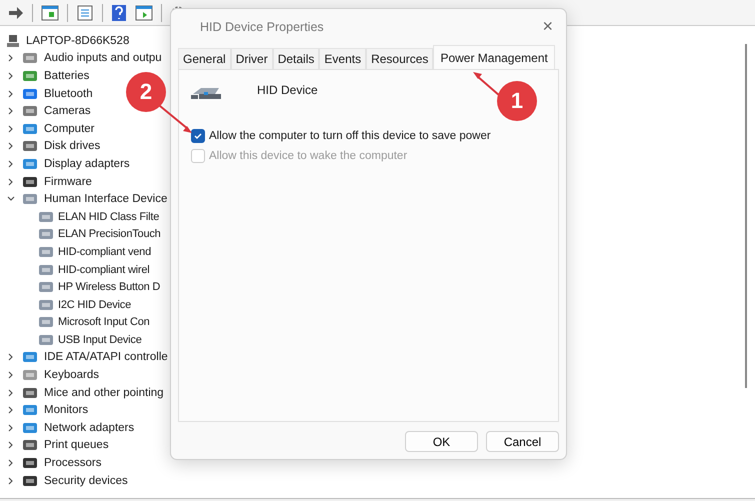 The image size is (755, 501). What do you see at coordinates (746, 216) in the screenshot?
I see `scrollbar` at bounding box center [746, 216].